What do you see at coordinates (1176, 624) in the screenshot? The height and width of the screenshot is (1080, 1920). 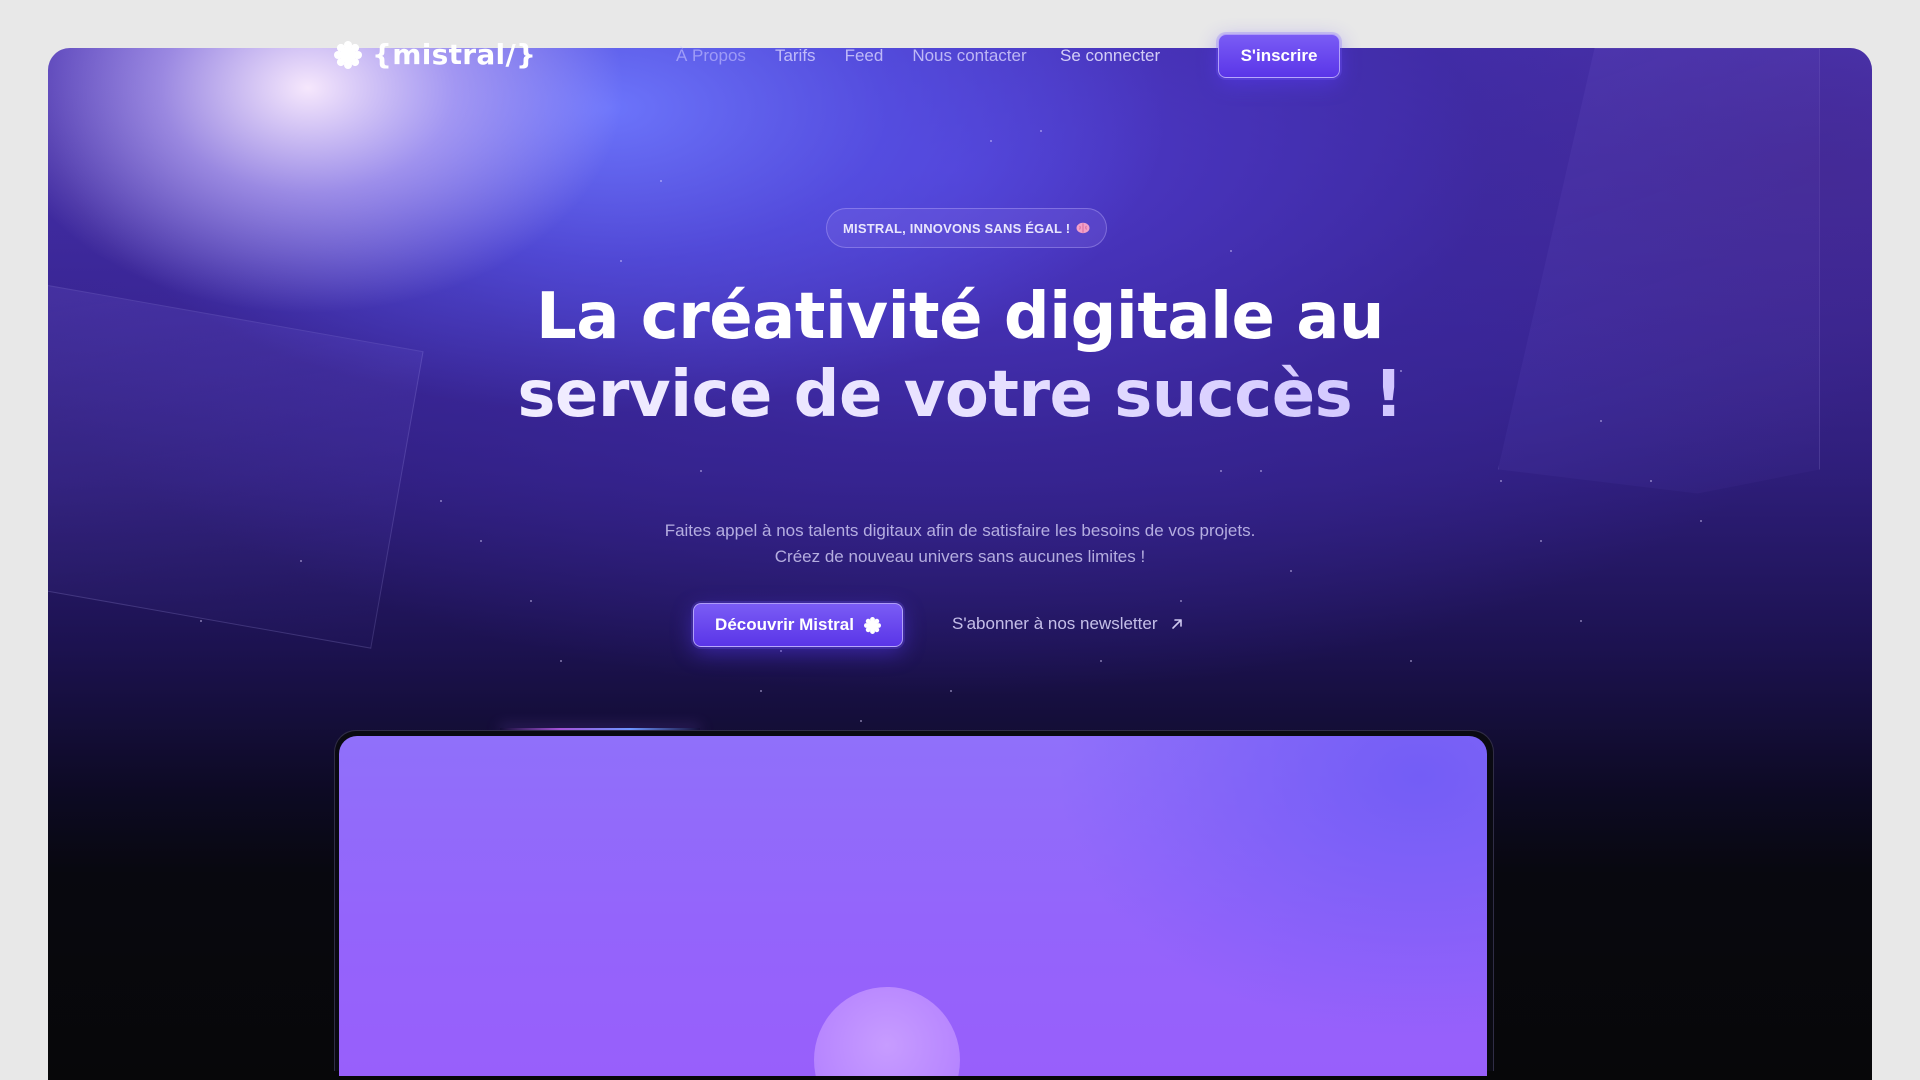 I see `arrow-up-right-icon` at bounding box center [1176, 624].